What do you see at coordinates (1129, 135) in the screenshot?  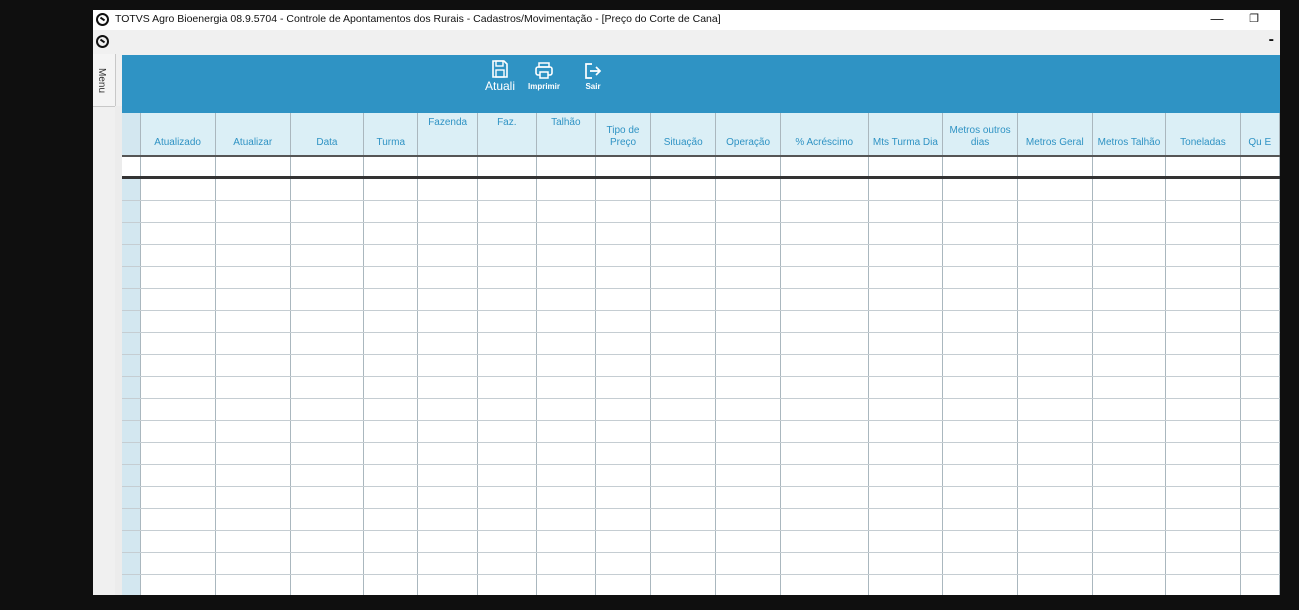 I see `column-header: Metros Talhão` at bounding box center [1129, 135].